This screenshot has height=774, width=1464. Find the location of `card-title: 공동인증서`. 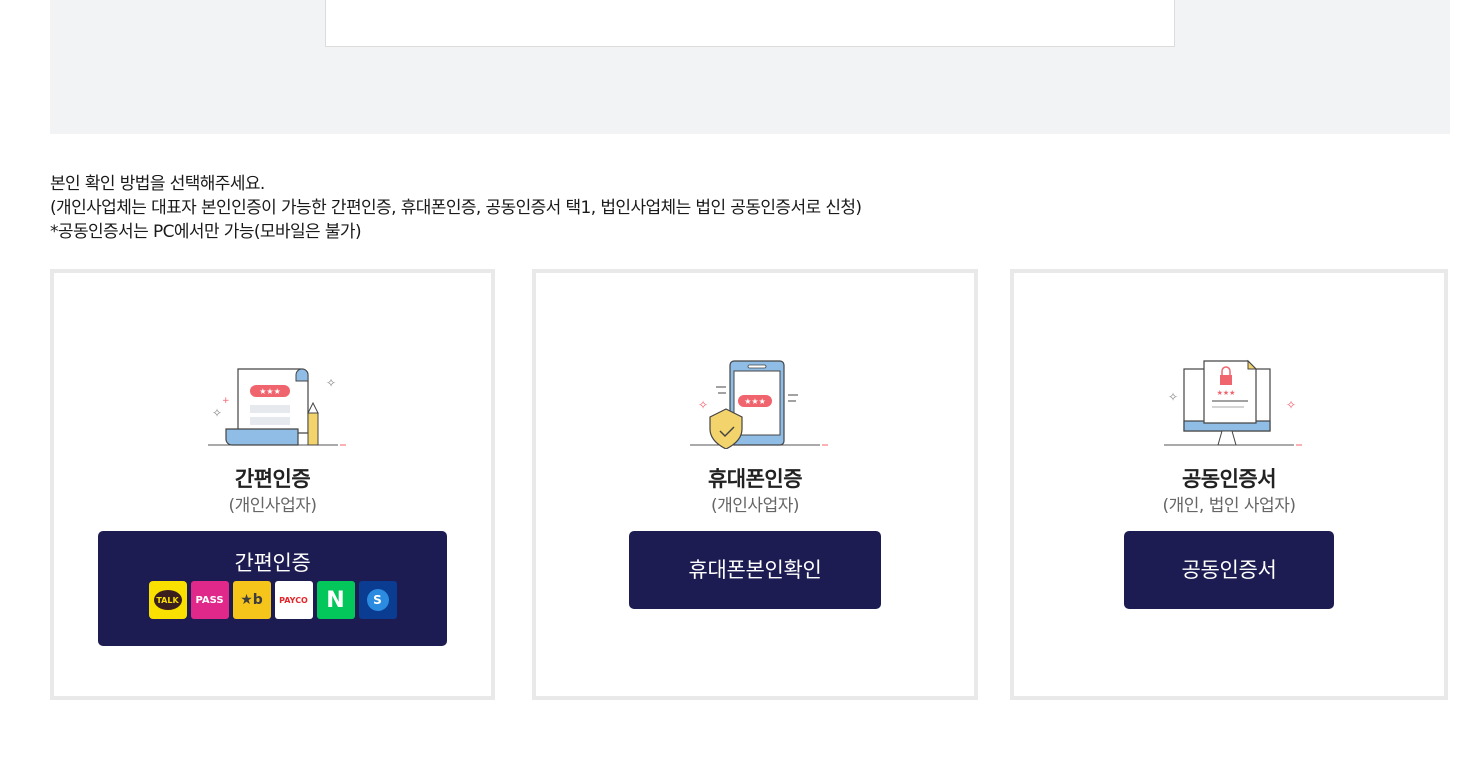

card-title: 공동인증서 is located at coordinates (1229, 479).